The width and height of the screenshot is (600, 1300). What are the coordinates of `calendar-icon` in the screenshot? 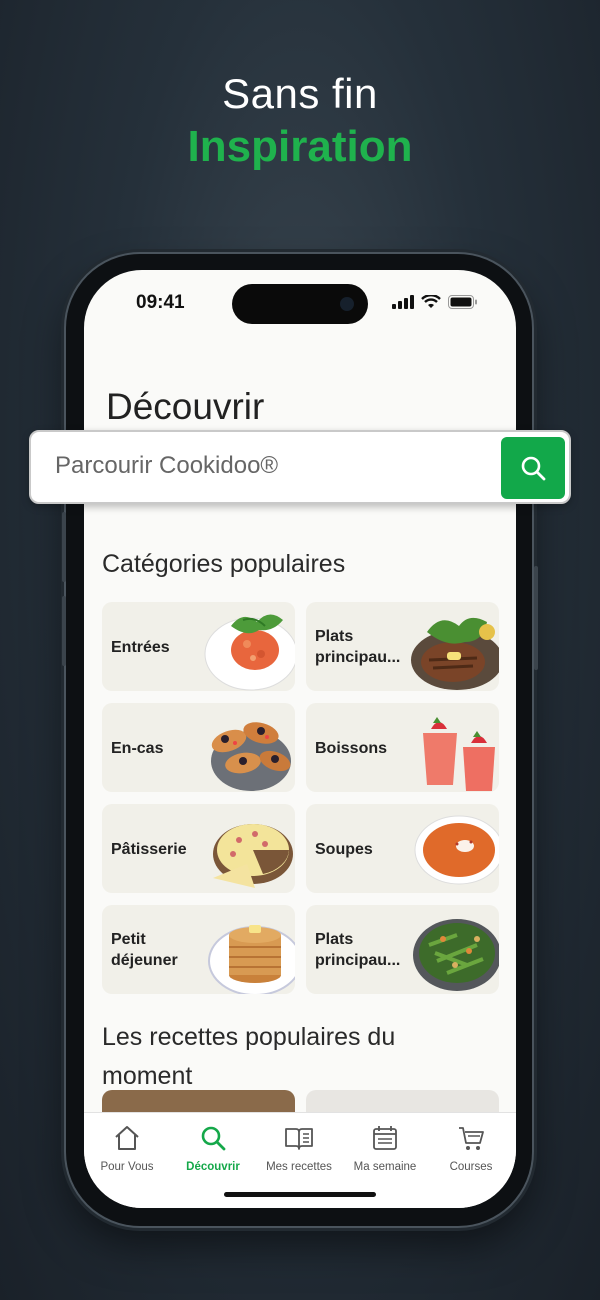 It's located at (385, 1138).